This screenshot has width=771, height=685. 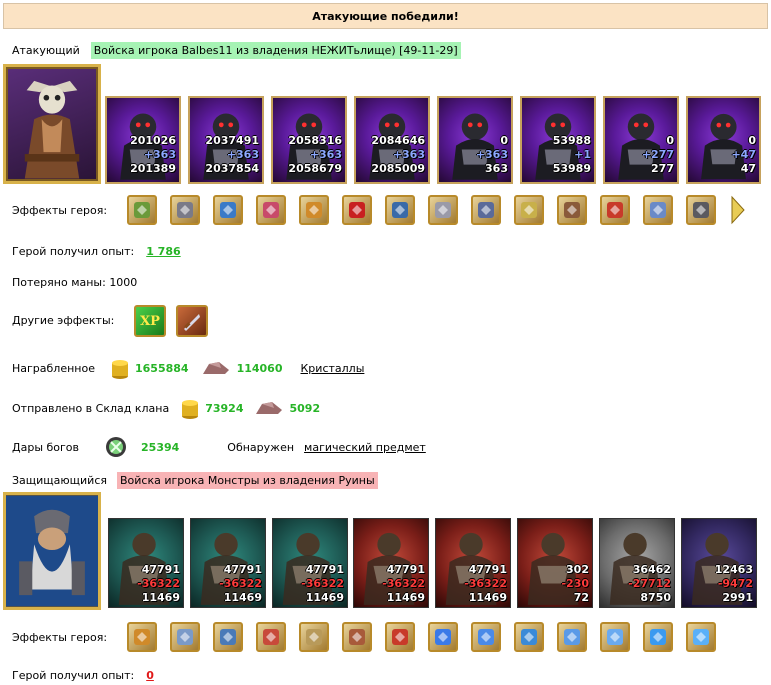 I want to click on defender-unit-card: 12463 -9472 2991, so click(x=719, y=563).